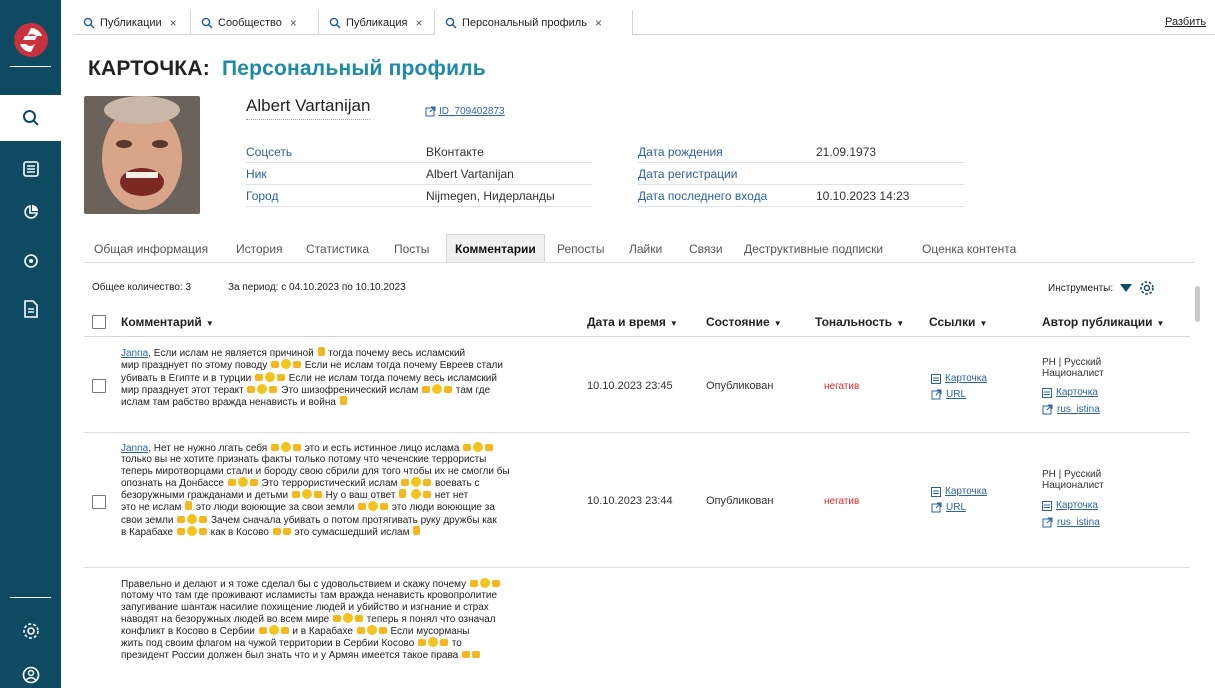  I want to click on field-birth-date: Дата рождения 21.09.1973, so click(801, 152).